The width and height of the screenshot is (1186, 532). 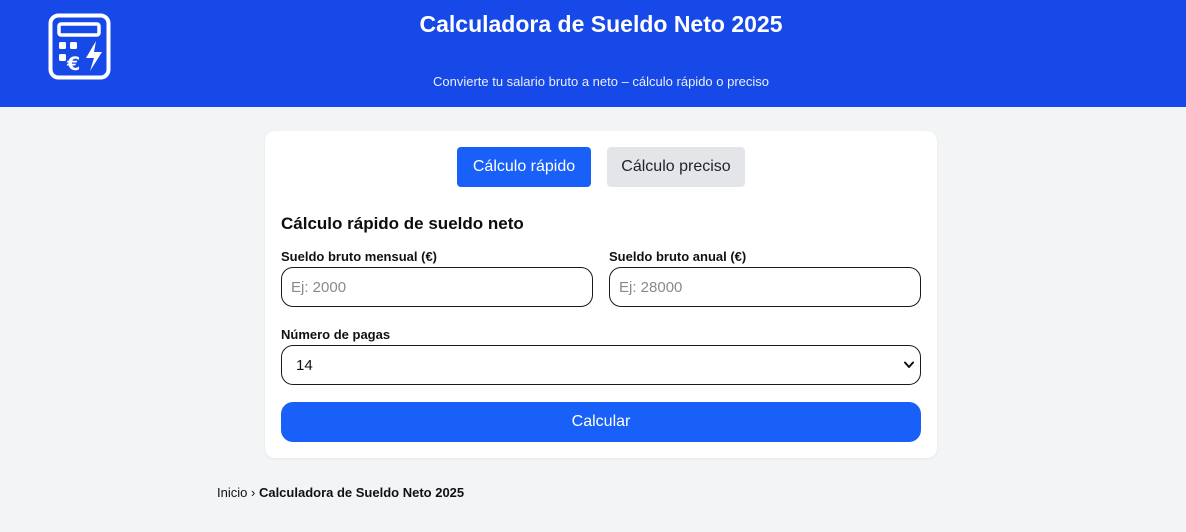 I want to click on breadcrumb: Inicio › Calculadora de Sueldo Neto 2025, so click(x=340, y=492).